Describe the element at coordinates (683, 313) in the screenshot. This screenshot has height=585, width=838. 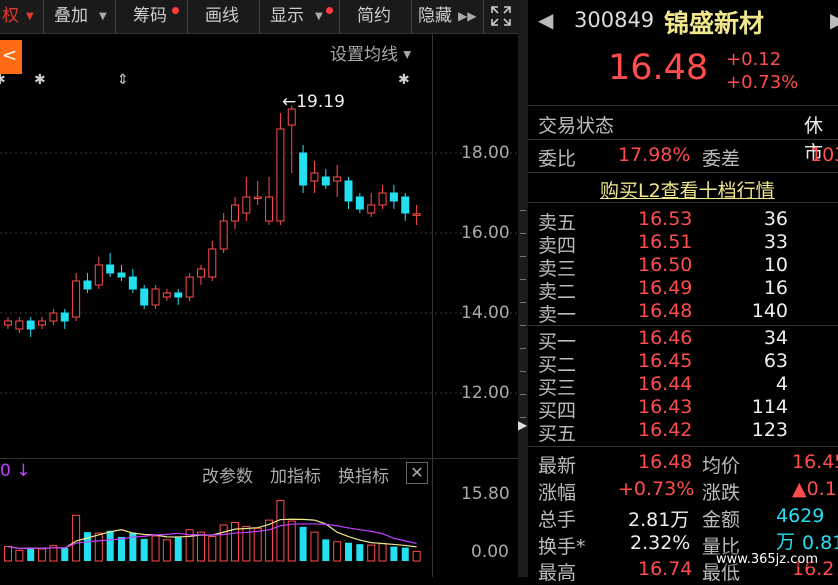
I see `ask-row: 卖一 16.48 140` at that location.